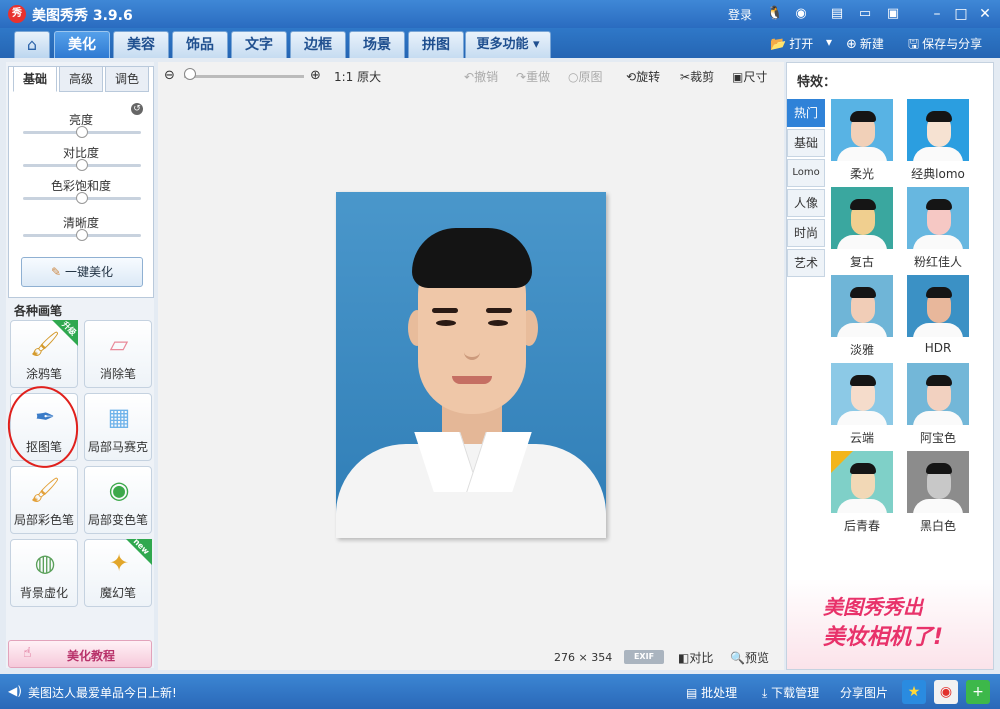 The width and height of the screenshot is (1000, 709). What do you see at coordinates (865, 43) in the screenshot?
I see `new-button: ⊕ 新建` at bounding box center [865, 43].